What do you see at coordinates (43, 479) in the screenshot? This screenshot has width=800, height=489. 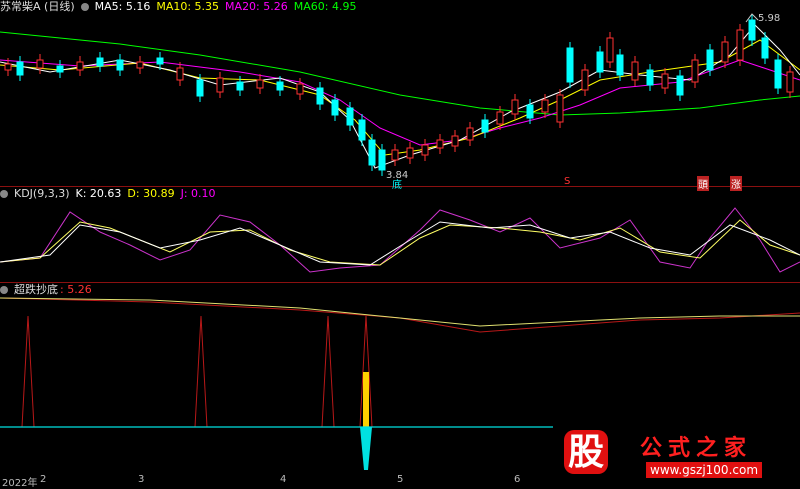 I see `x-axis-label: 2` at bounding box center [43, 479].